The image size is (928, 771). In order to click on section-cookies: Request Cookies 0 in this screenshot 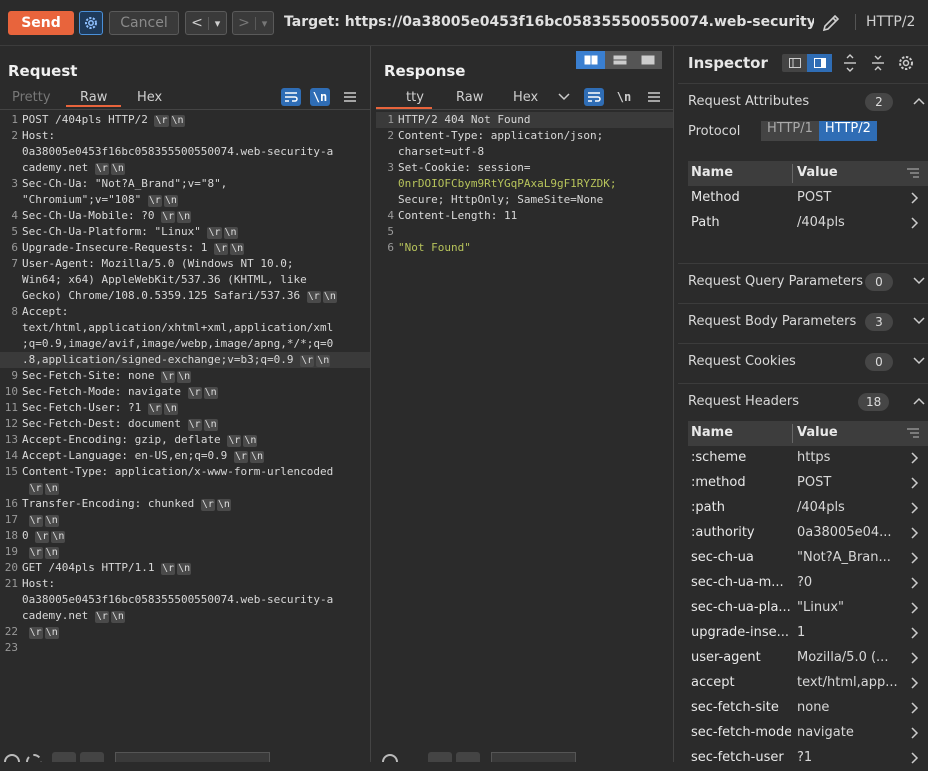, I will do `click(803, 363)`.